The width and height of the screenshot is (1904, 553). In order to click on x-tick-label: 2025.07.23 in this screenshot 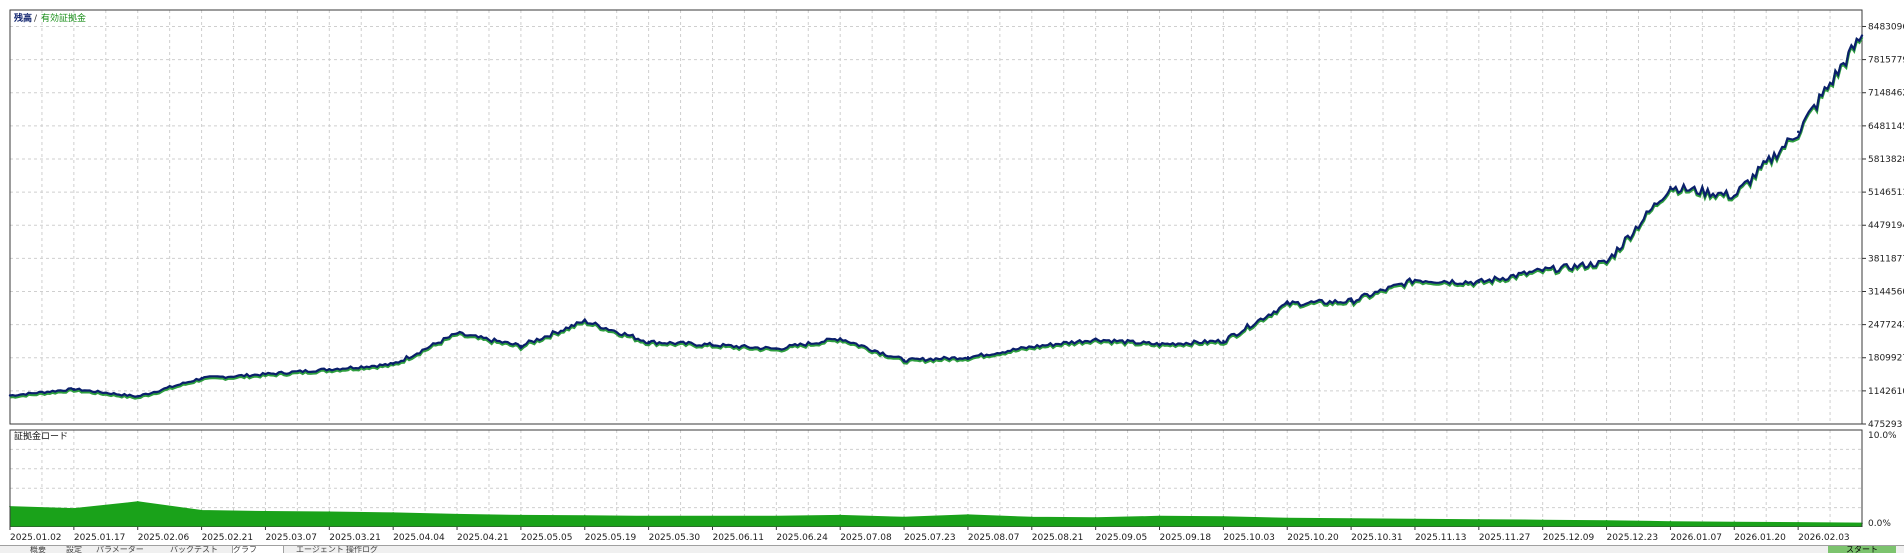, I will do `click(930, 538)`.